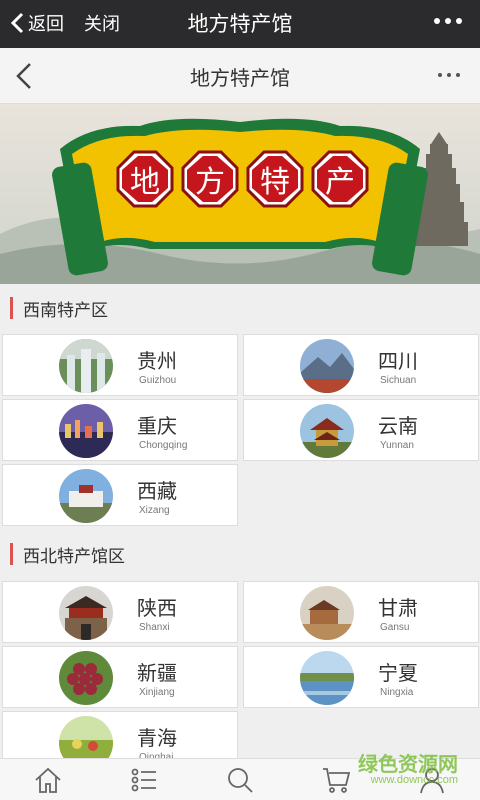  I want to click on region-pinyin: Guizhou, so click(158, 380).